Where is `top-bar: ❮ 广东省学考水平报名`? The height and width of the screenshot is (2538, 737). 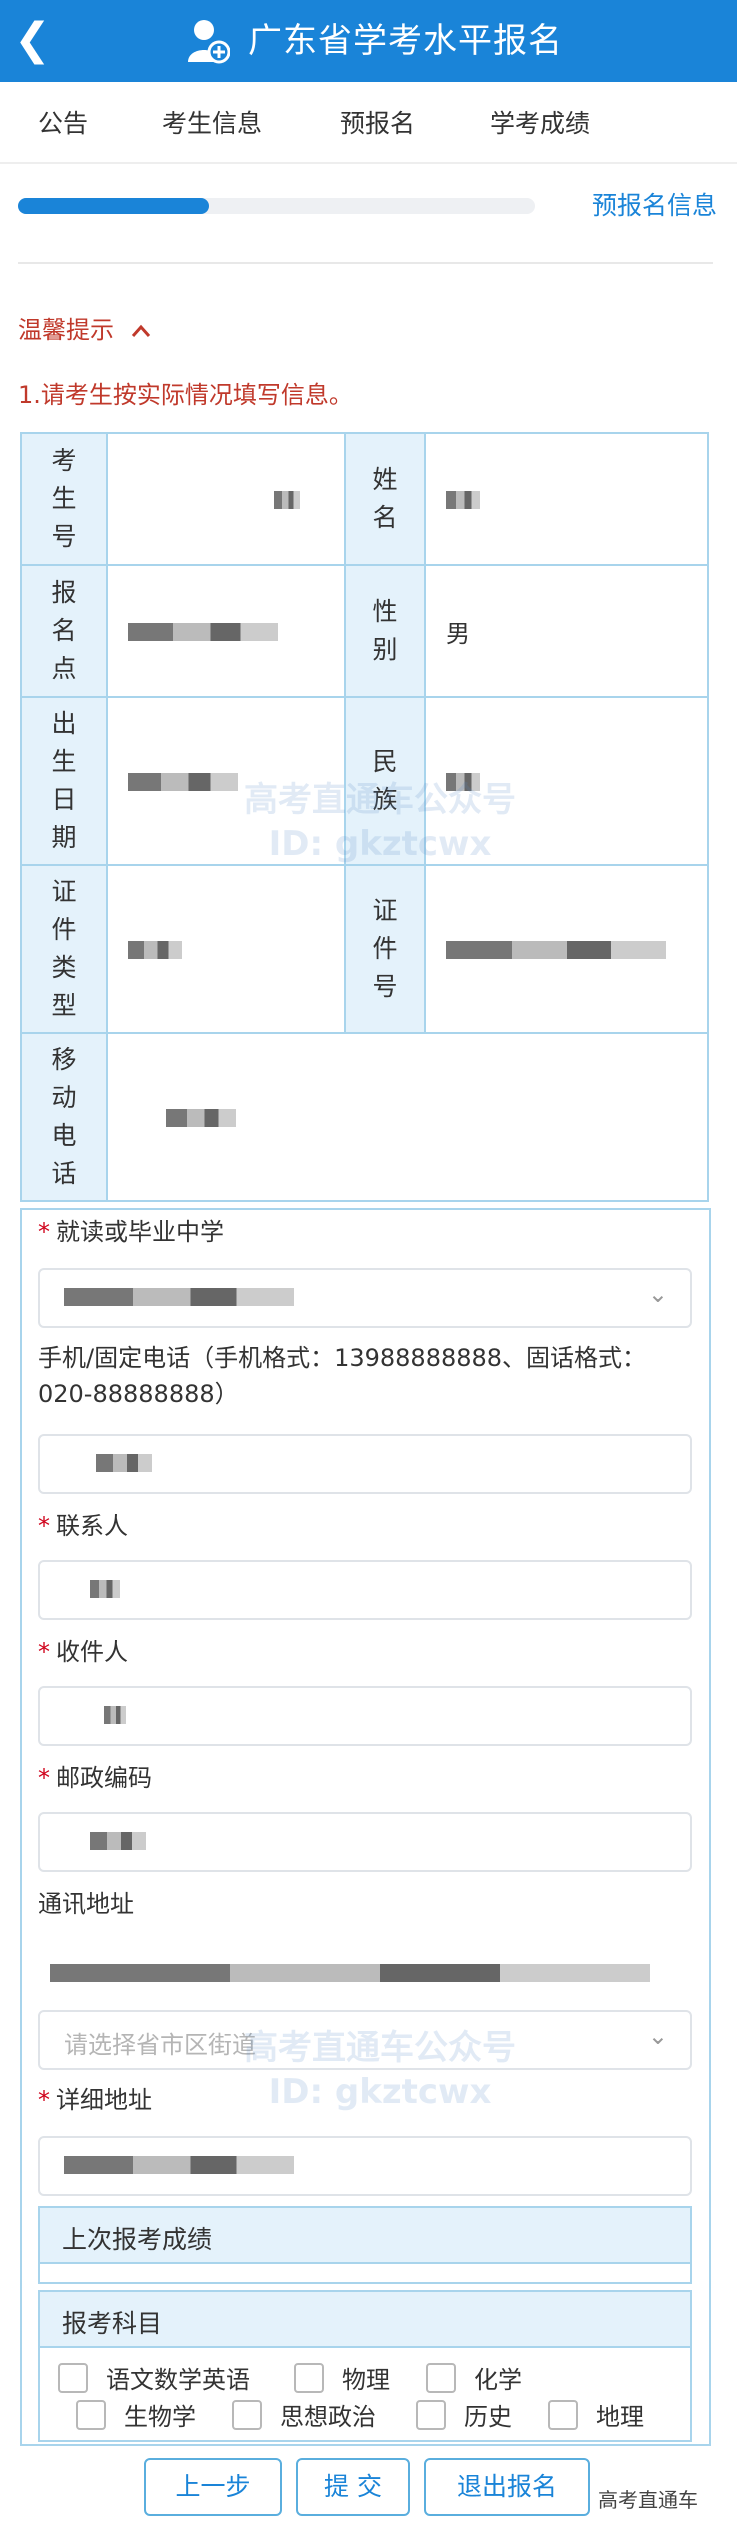
top-bar: ❮ 广东省学考水平报名 is located at coordinates (368, 41).